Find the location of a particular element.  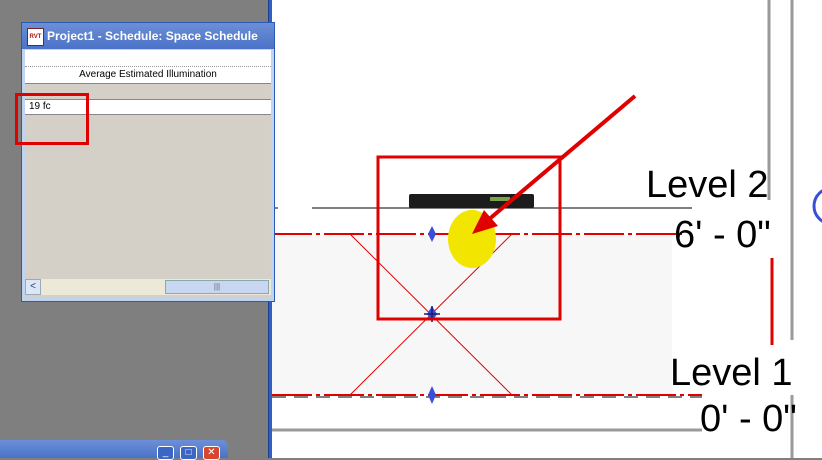

window-title: Project1 - Schedule: Space Schedule is located at coordinates (152, 36).